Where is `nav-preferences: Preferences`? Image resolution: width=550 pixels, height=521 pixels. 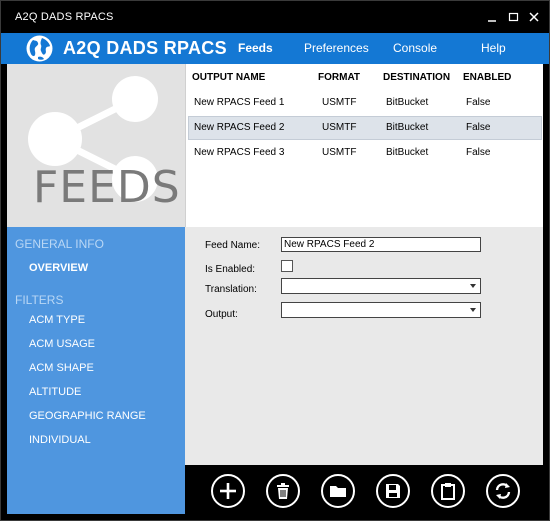
nav-preferences: Preferences is located at coordinates (336, 48).